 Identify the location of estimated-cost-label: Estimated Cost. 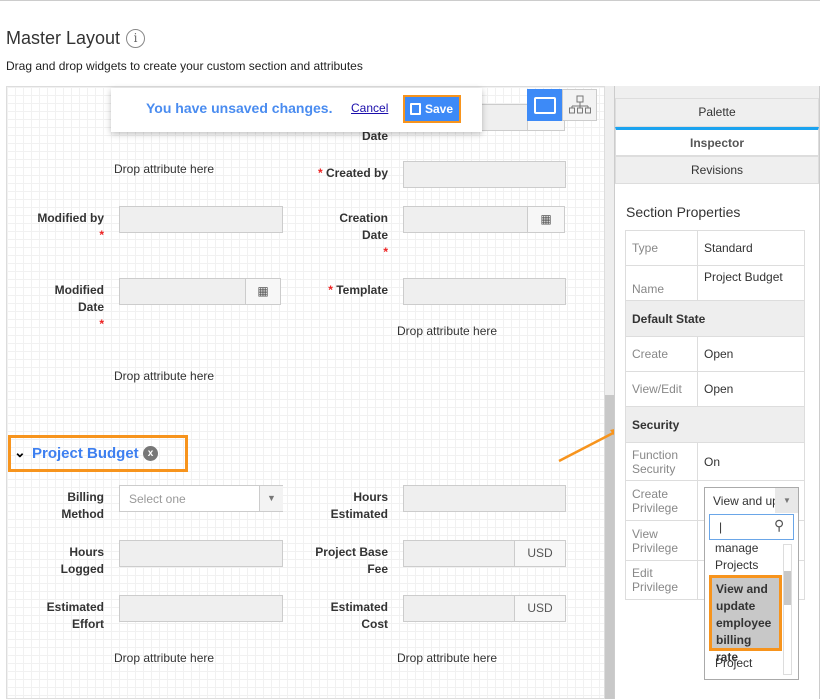
(359, 615).